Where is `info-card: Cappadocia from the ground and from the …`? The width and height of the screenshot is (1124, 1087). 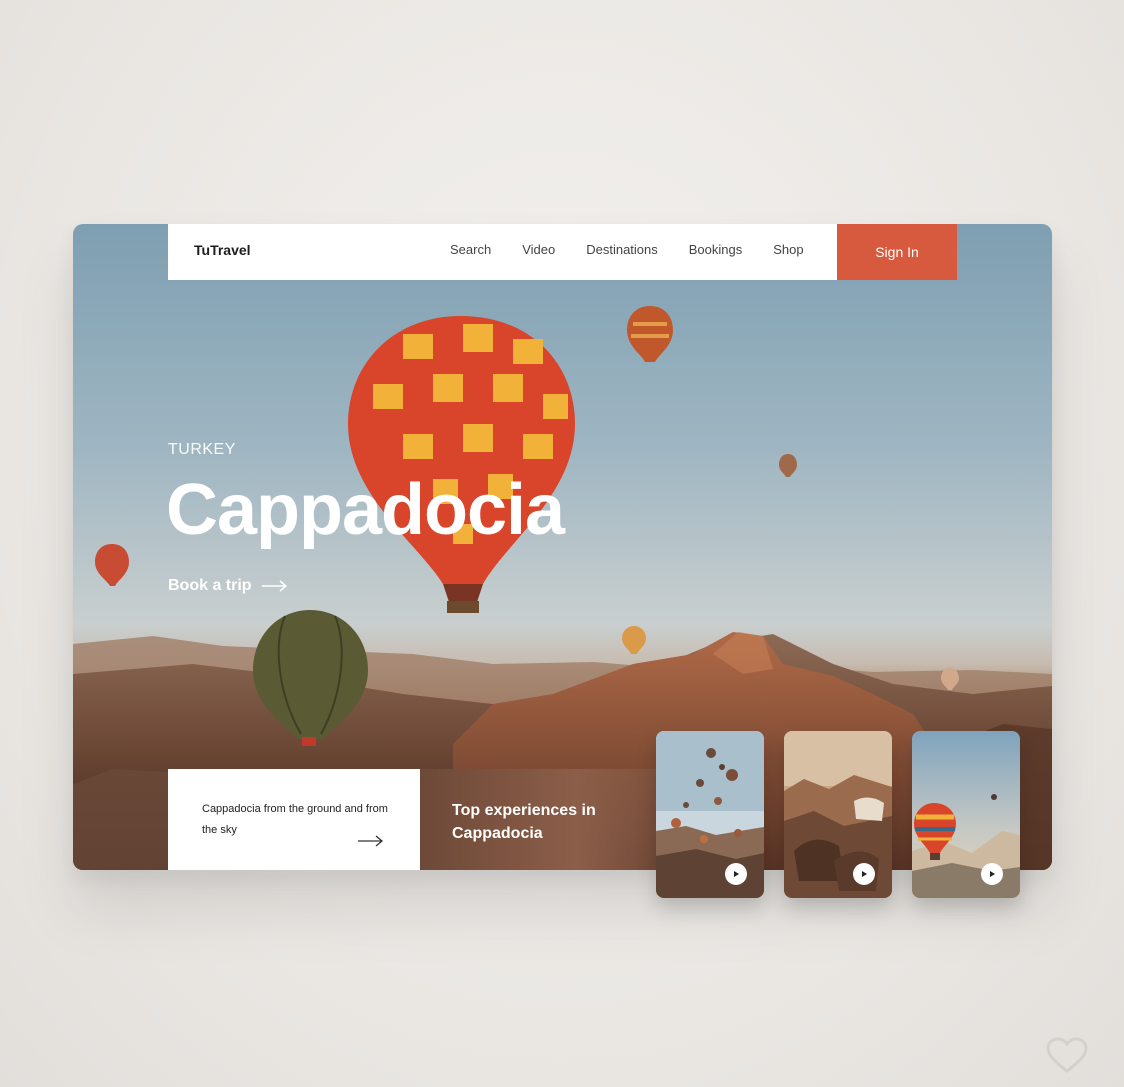
info-card: Cappadocia from the ground and from the … is located at coordinates (294, 819).